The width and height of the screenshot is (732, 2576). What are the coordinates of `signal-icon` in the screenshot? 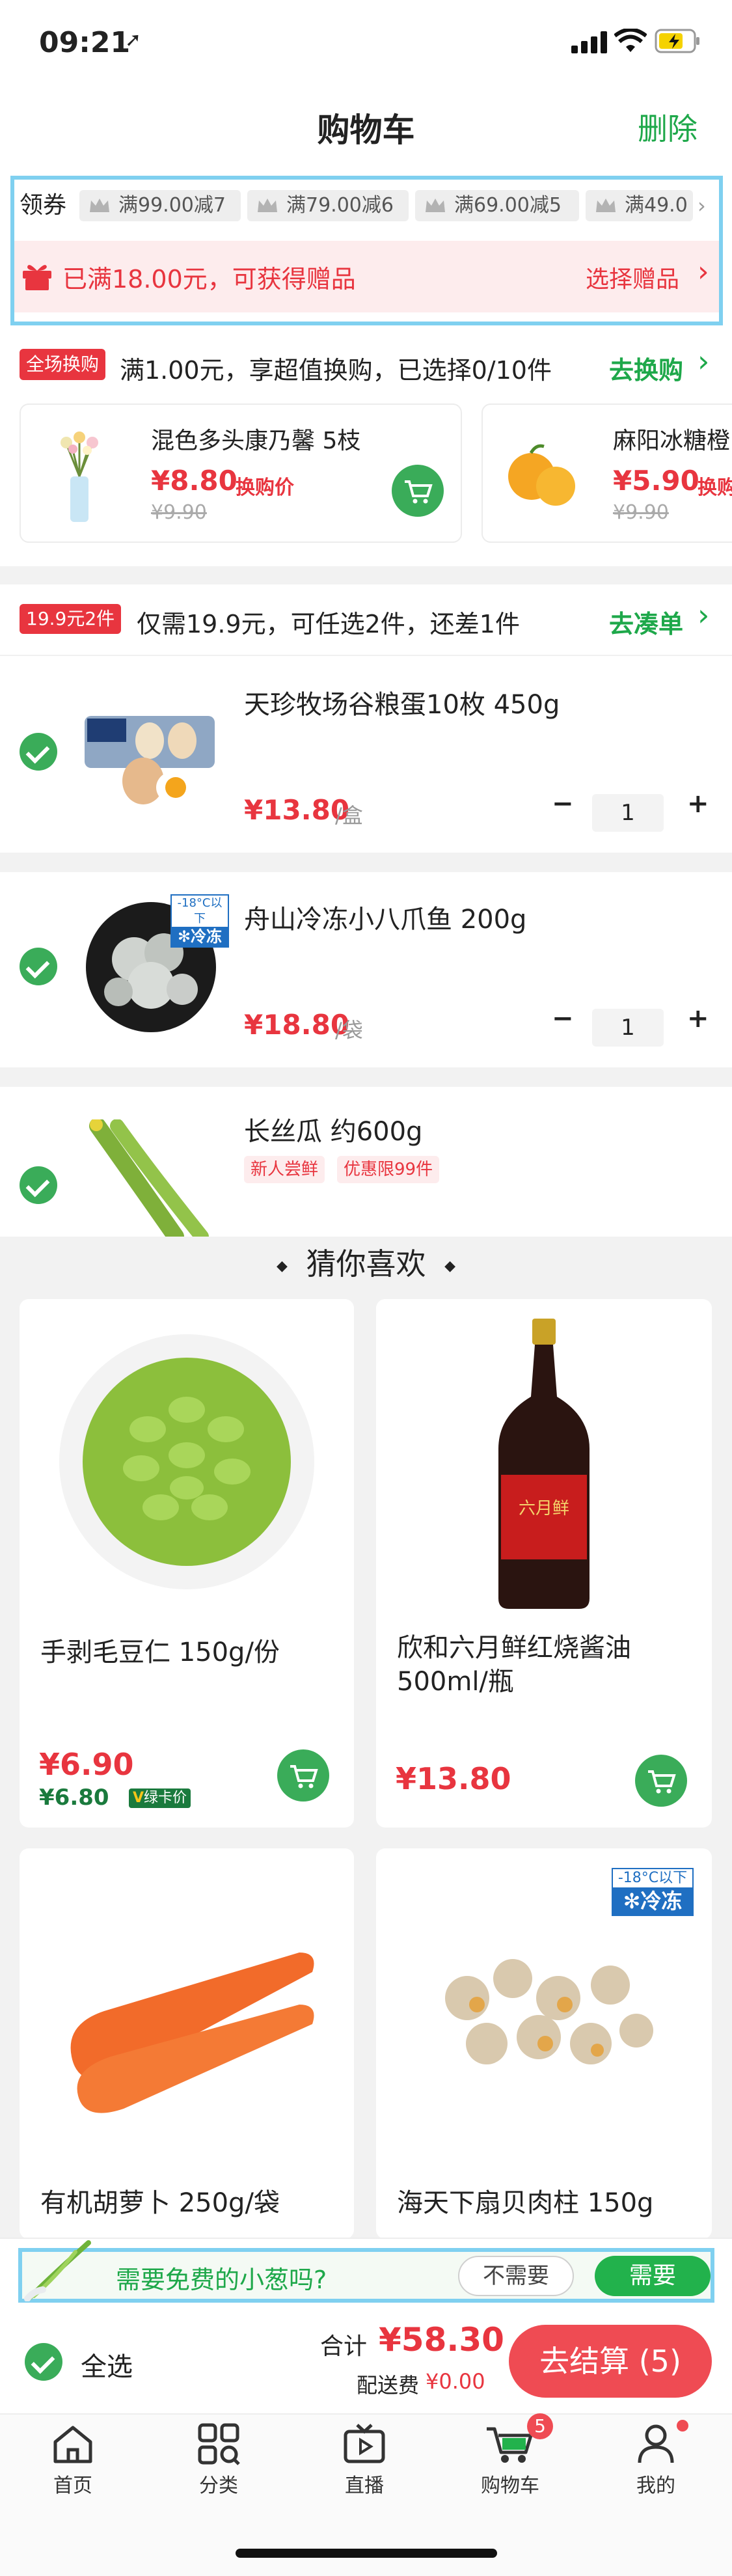 It's located at (589, 42).